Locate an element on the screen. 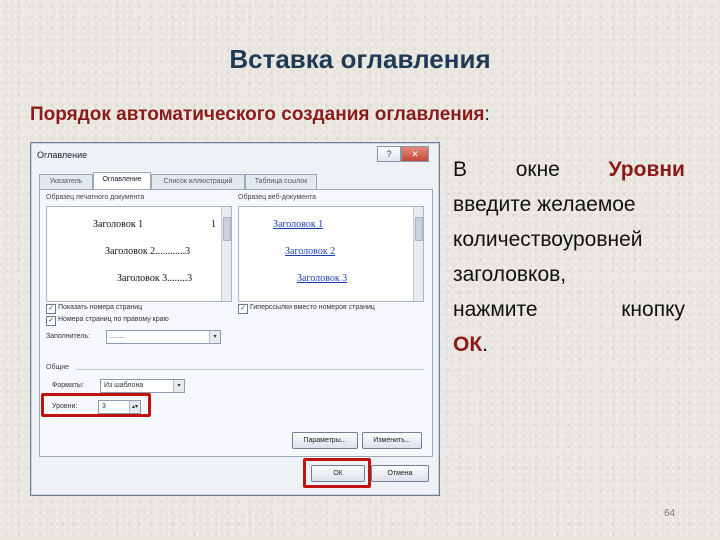 This screenshot has width=720, height=540. print-preview-scrollbar is located at coordinates (226, 254).